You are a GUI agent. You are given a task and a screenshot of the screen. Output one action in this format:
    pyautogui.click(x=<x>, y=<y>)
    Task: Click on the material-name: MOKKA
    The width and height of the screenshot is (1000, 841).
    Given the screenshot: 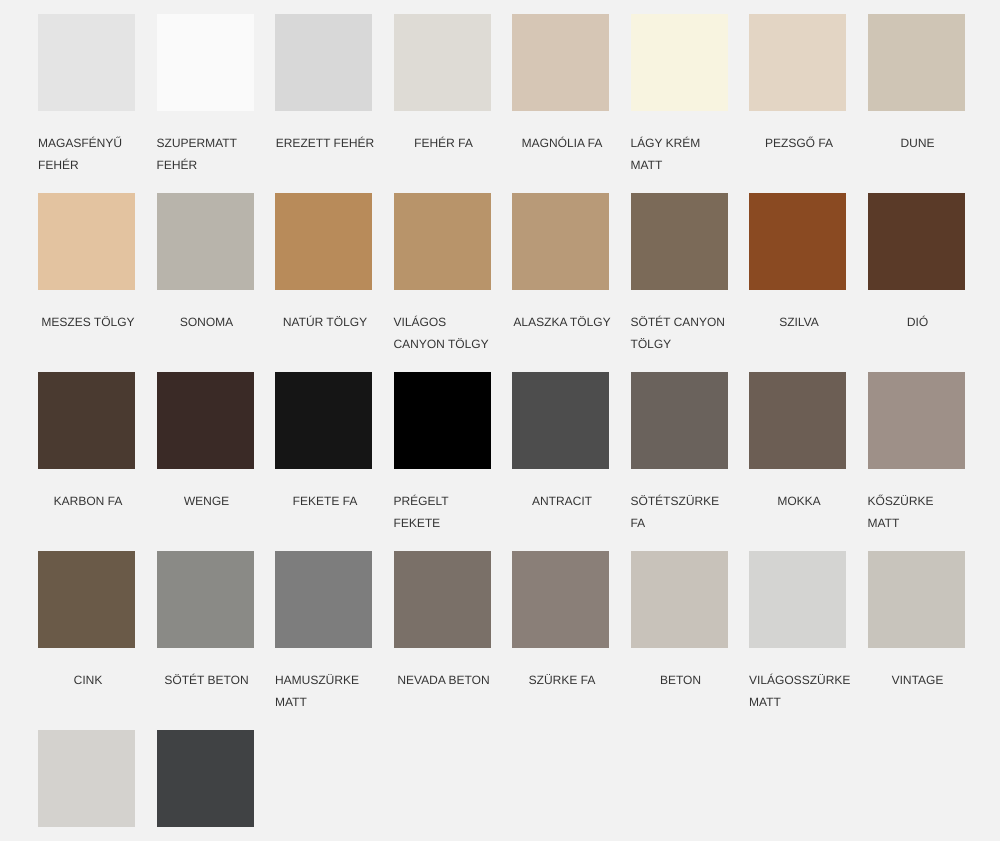 What is the action you would take?
    pyautogui.click(x=799, y=501)
    